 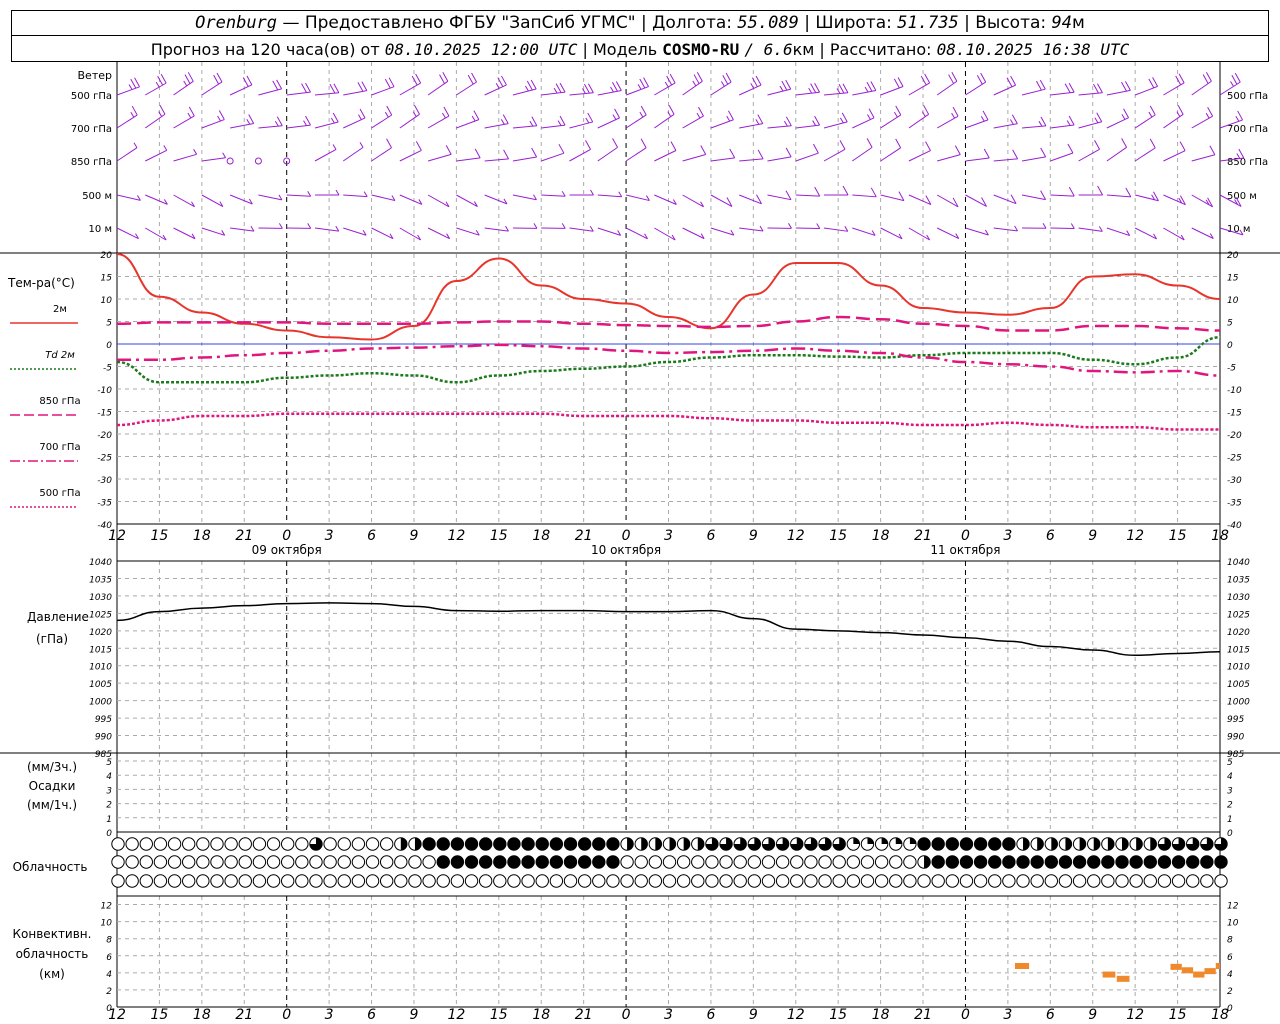 I want to click on pressure-tick-left: 1030, so click(x=100, y=598).